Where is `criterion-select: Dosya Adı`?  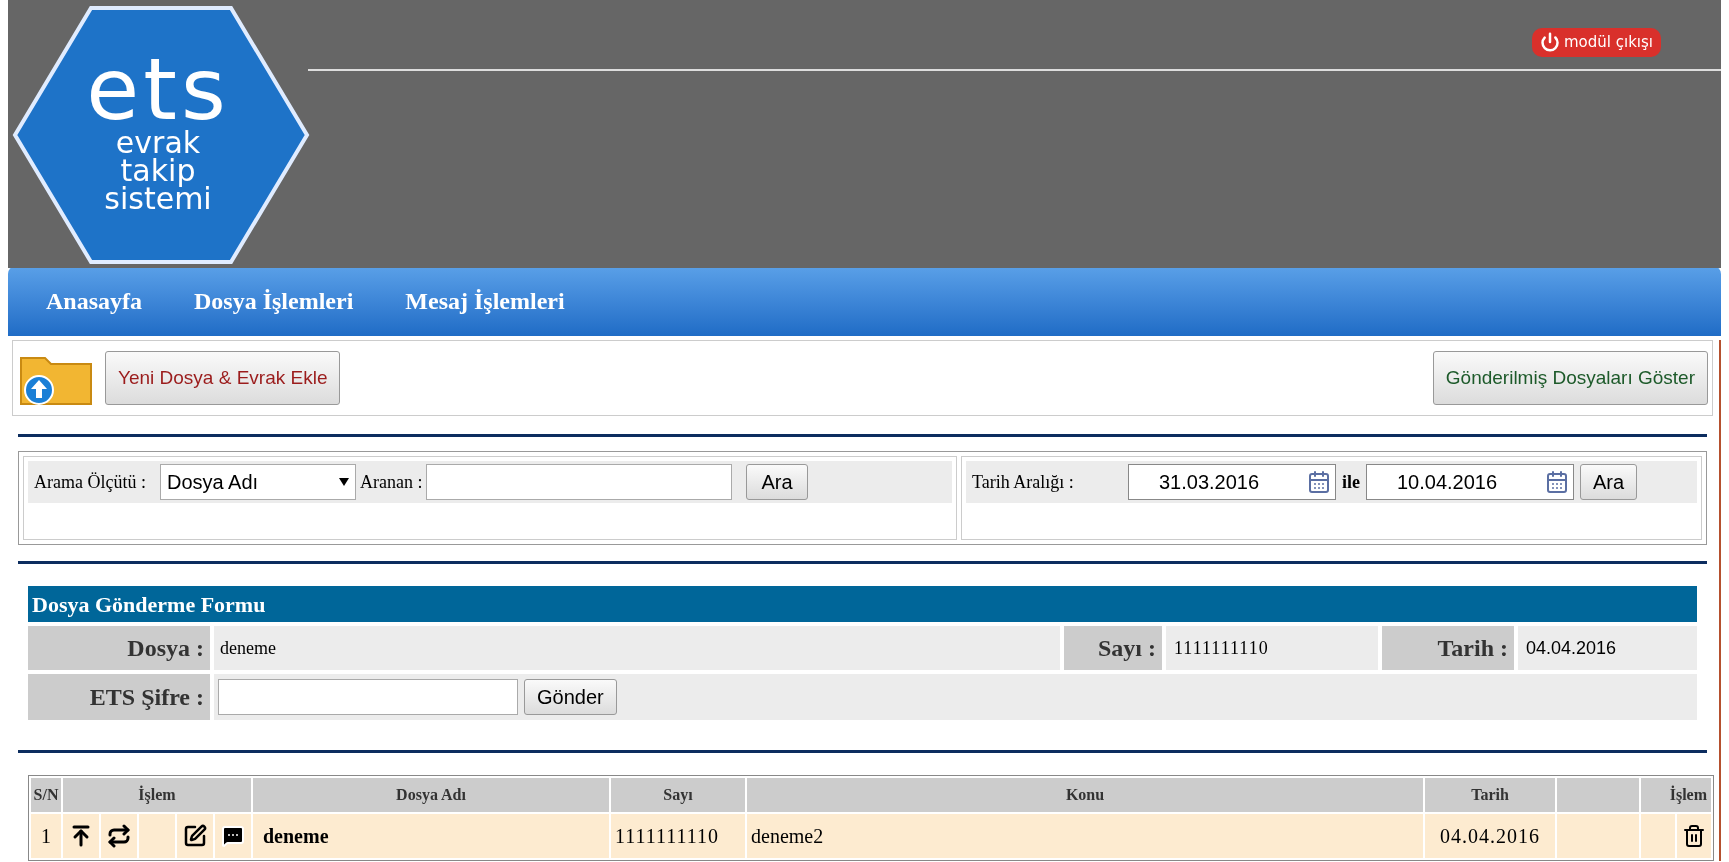
criterion-select: Dosya Adı is located at coordinates (257, 482).